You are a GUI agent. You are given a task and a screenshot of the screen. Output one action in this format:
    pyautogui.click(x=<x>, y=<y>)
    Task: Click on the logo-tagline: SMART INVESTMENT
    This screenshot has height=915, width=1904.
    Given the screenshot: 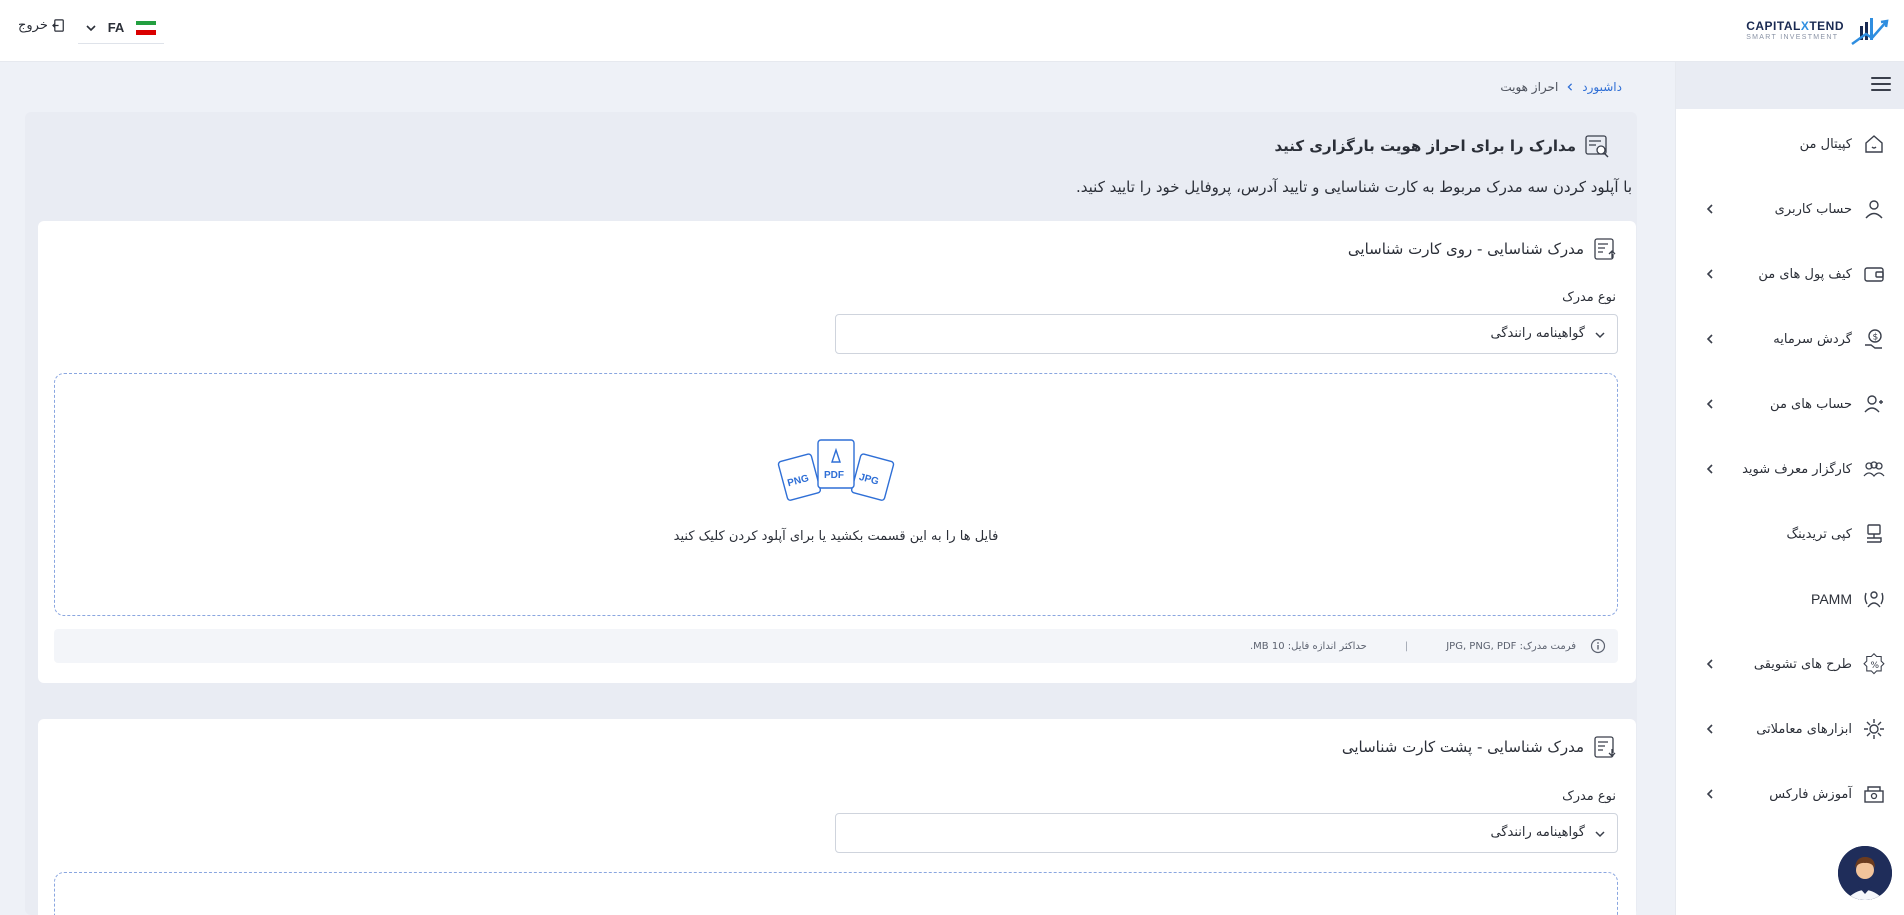 What is the action you would take?
    pyautogui.click(x=1792, y=37)
    